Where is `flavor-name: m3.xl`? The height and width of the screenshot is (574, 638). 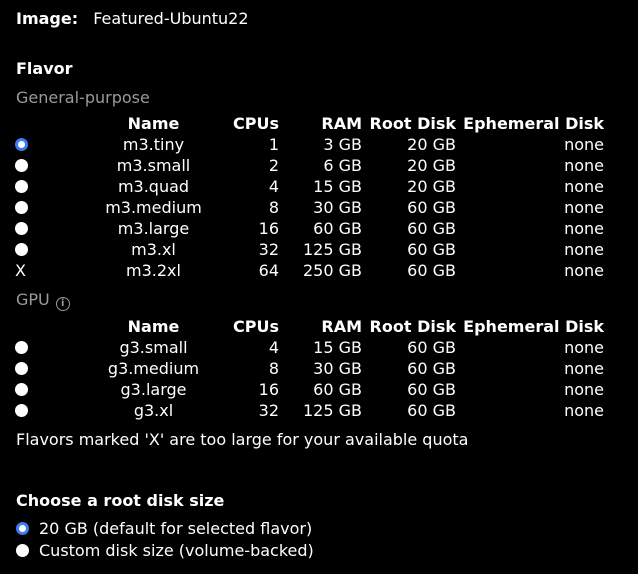 flavor-name: m3.xl is located at coordinates (153, 249).